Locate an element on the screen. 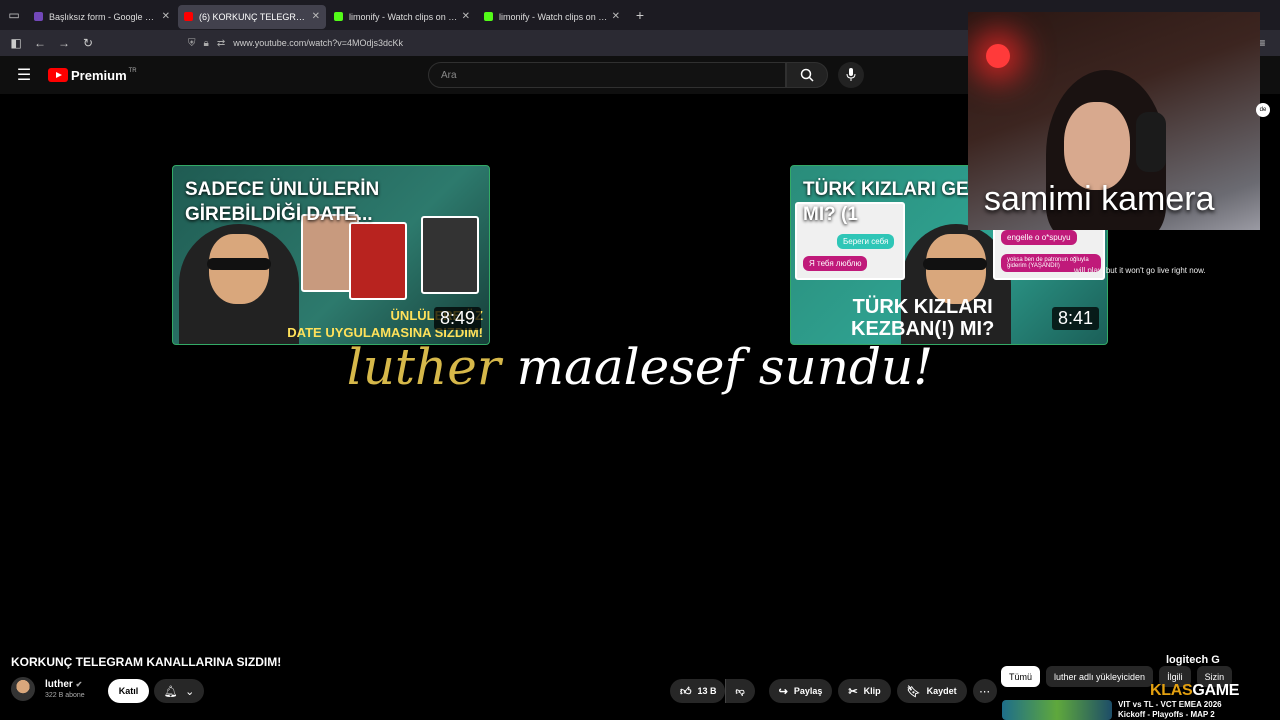 This screenshot has height=720, width=1280. brand-logo-prefix: KLAS is located at coordinates (1171, 690).